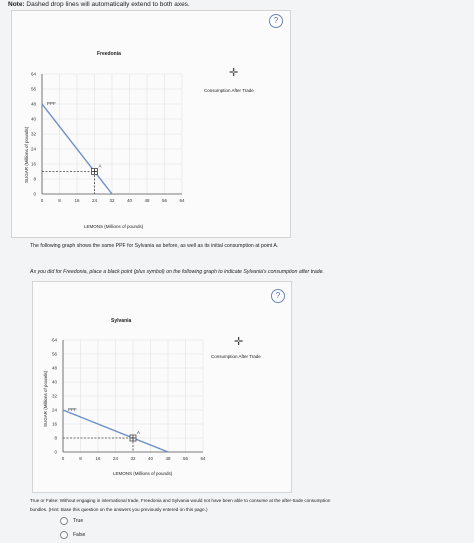 The height and width of the screenshot is (543, 474). Describe the element at coordinates (79, 535) in the screenshot. I see `option-label: False` at that location.